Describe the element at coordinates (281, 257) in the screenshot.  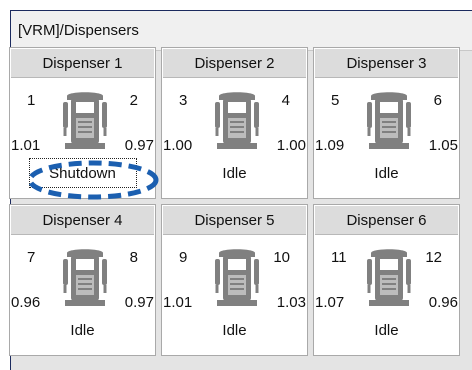
I see `pump-number-right: 10` at that location.